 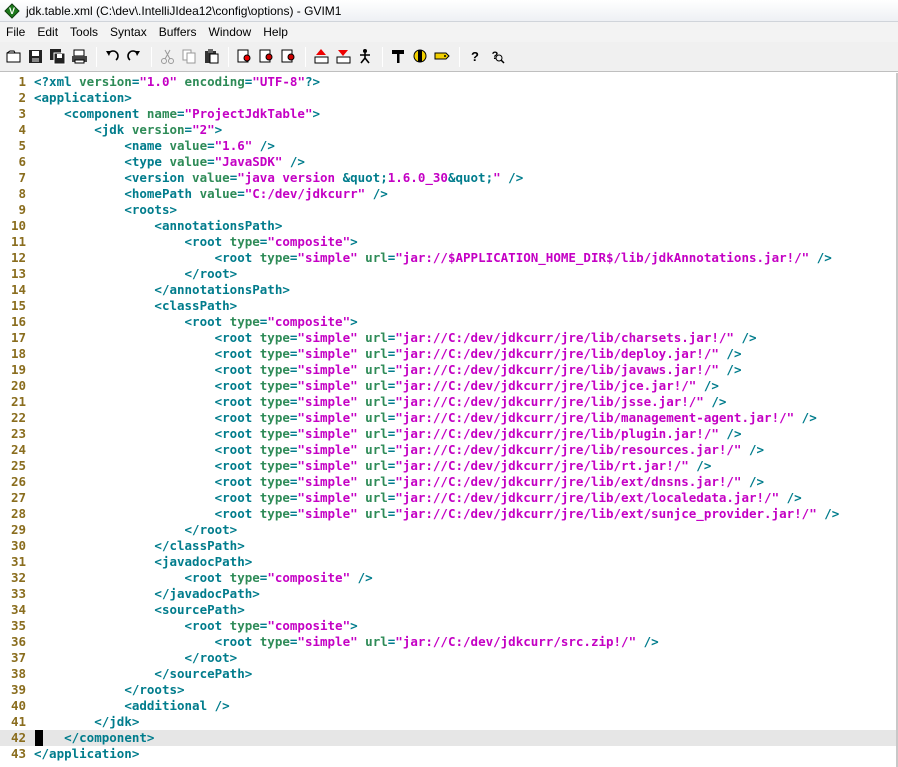 I want to click on load-session-icon, so click(x=321, y=56).